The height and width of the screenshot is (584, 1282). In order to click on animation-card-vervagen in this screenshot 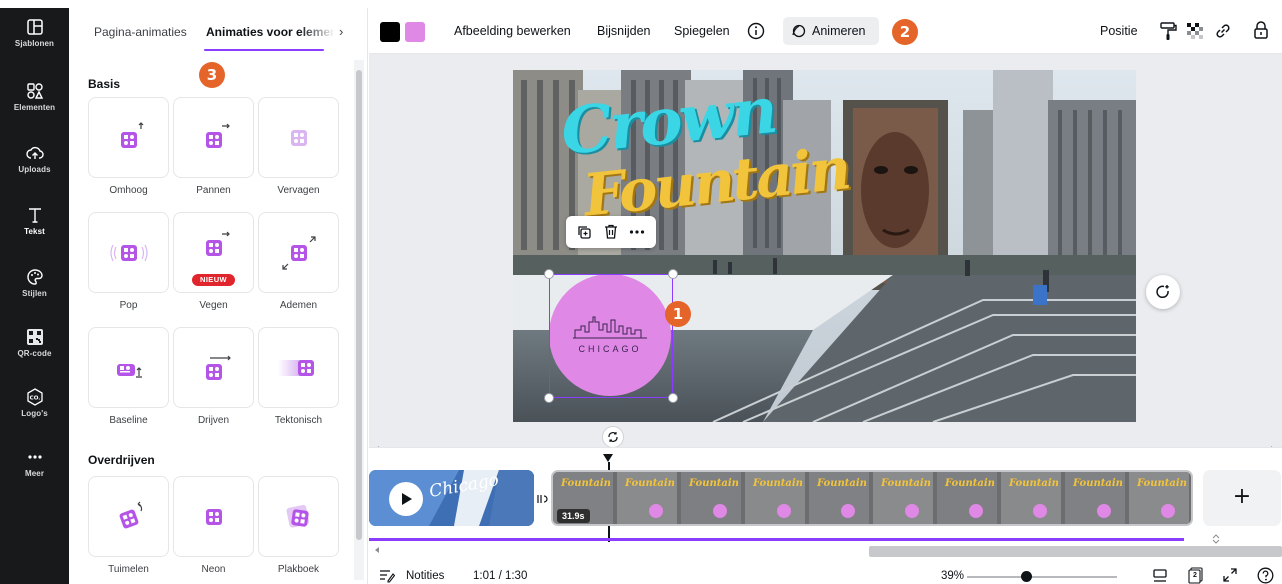, I will do `click(298, 137)`.